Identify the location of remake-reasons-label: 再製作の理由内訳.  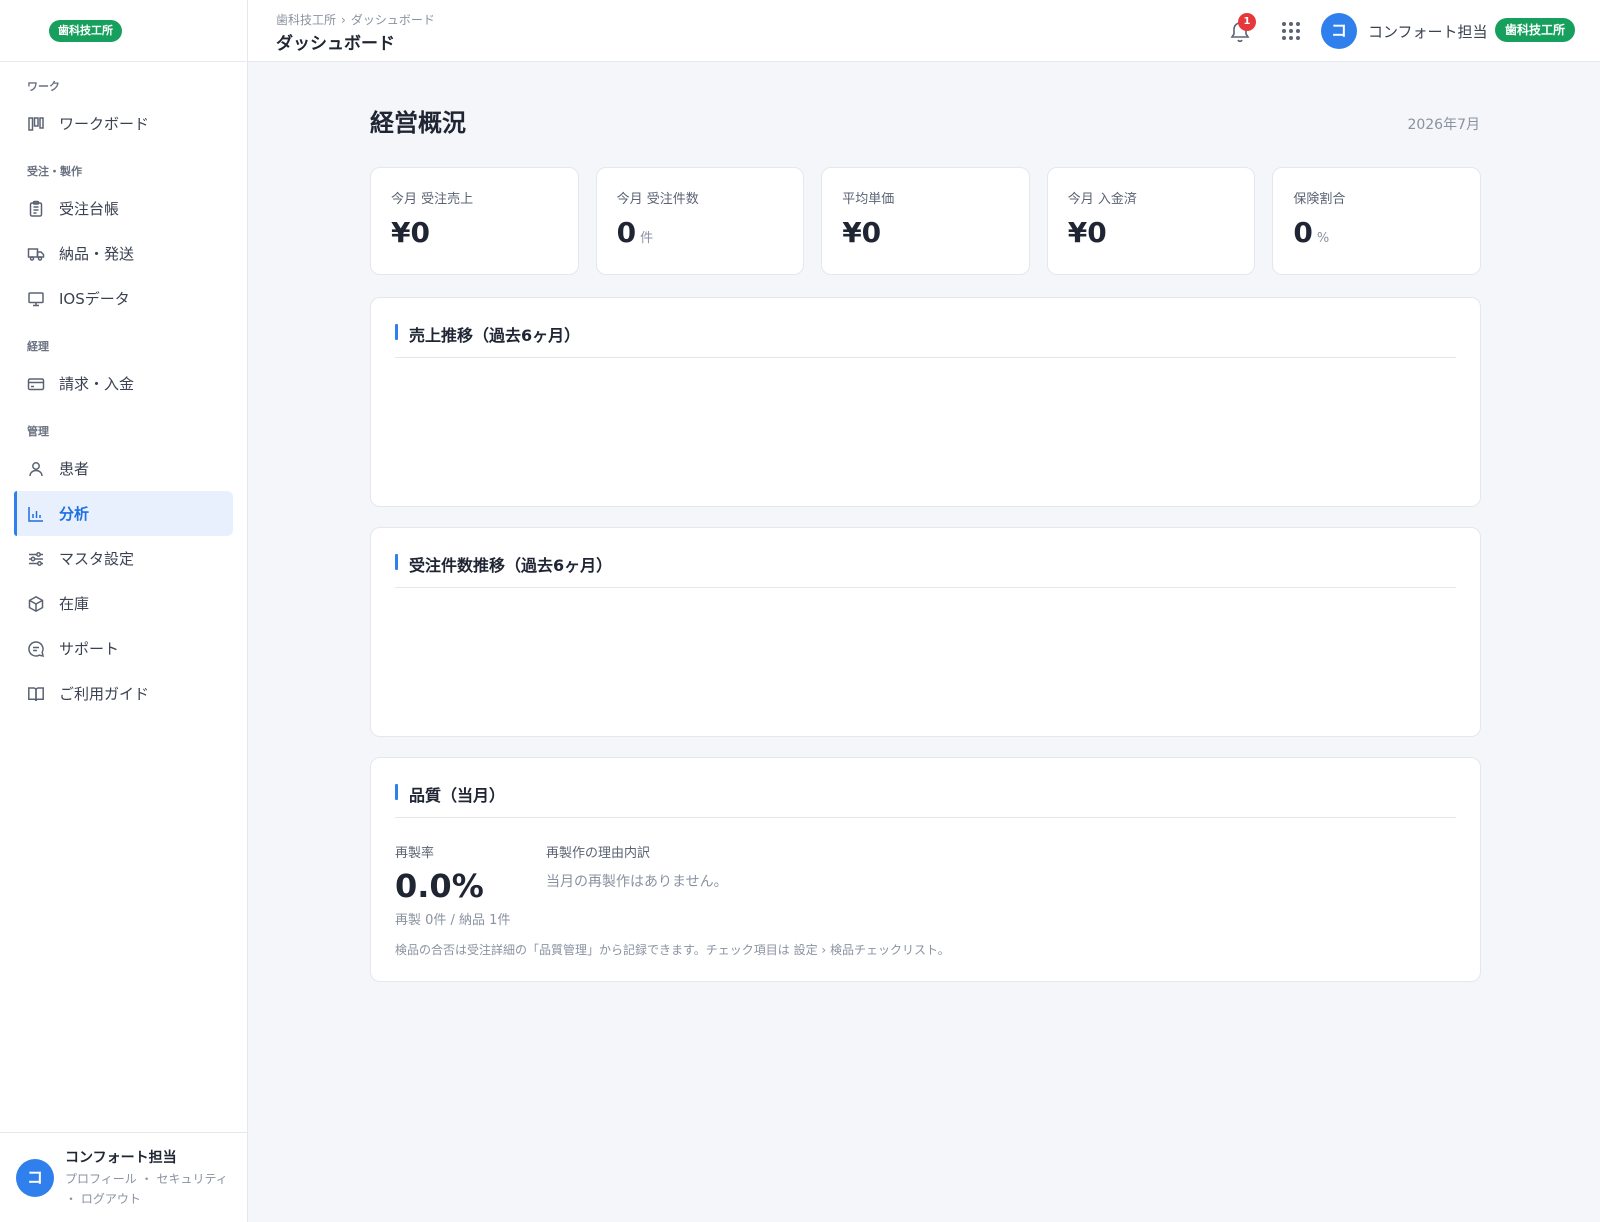
(598, 853).